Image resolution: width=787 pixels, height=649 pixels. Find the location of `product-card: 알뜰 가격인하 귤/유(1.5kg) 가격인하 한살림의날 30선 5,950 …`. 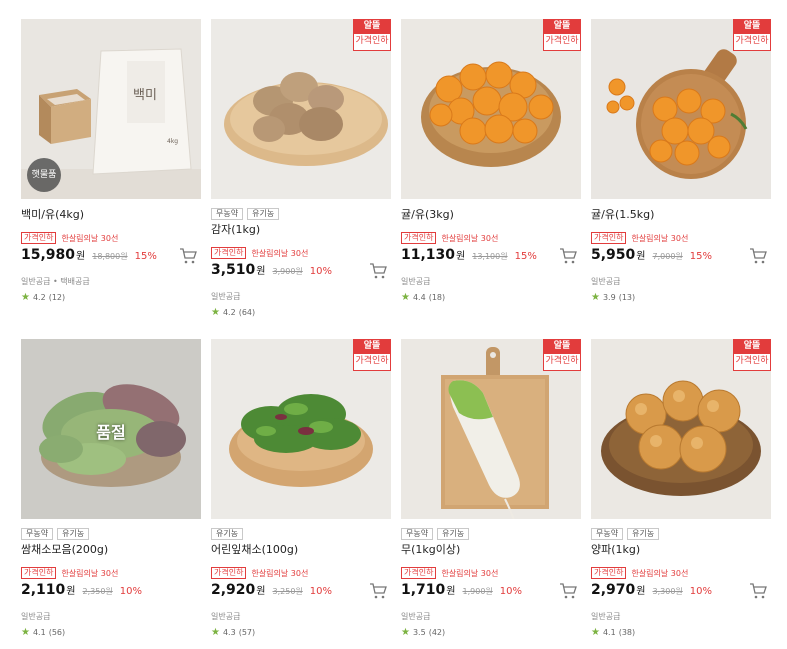

product-card: 알뜰 가격인하 귤/유(1.5kg) 가격인하 한살림의날 30선 5,950 … is located at coordinates (681, 161).